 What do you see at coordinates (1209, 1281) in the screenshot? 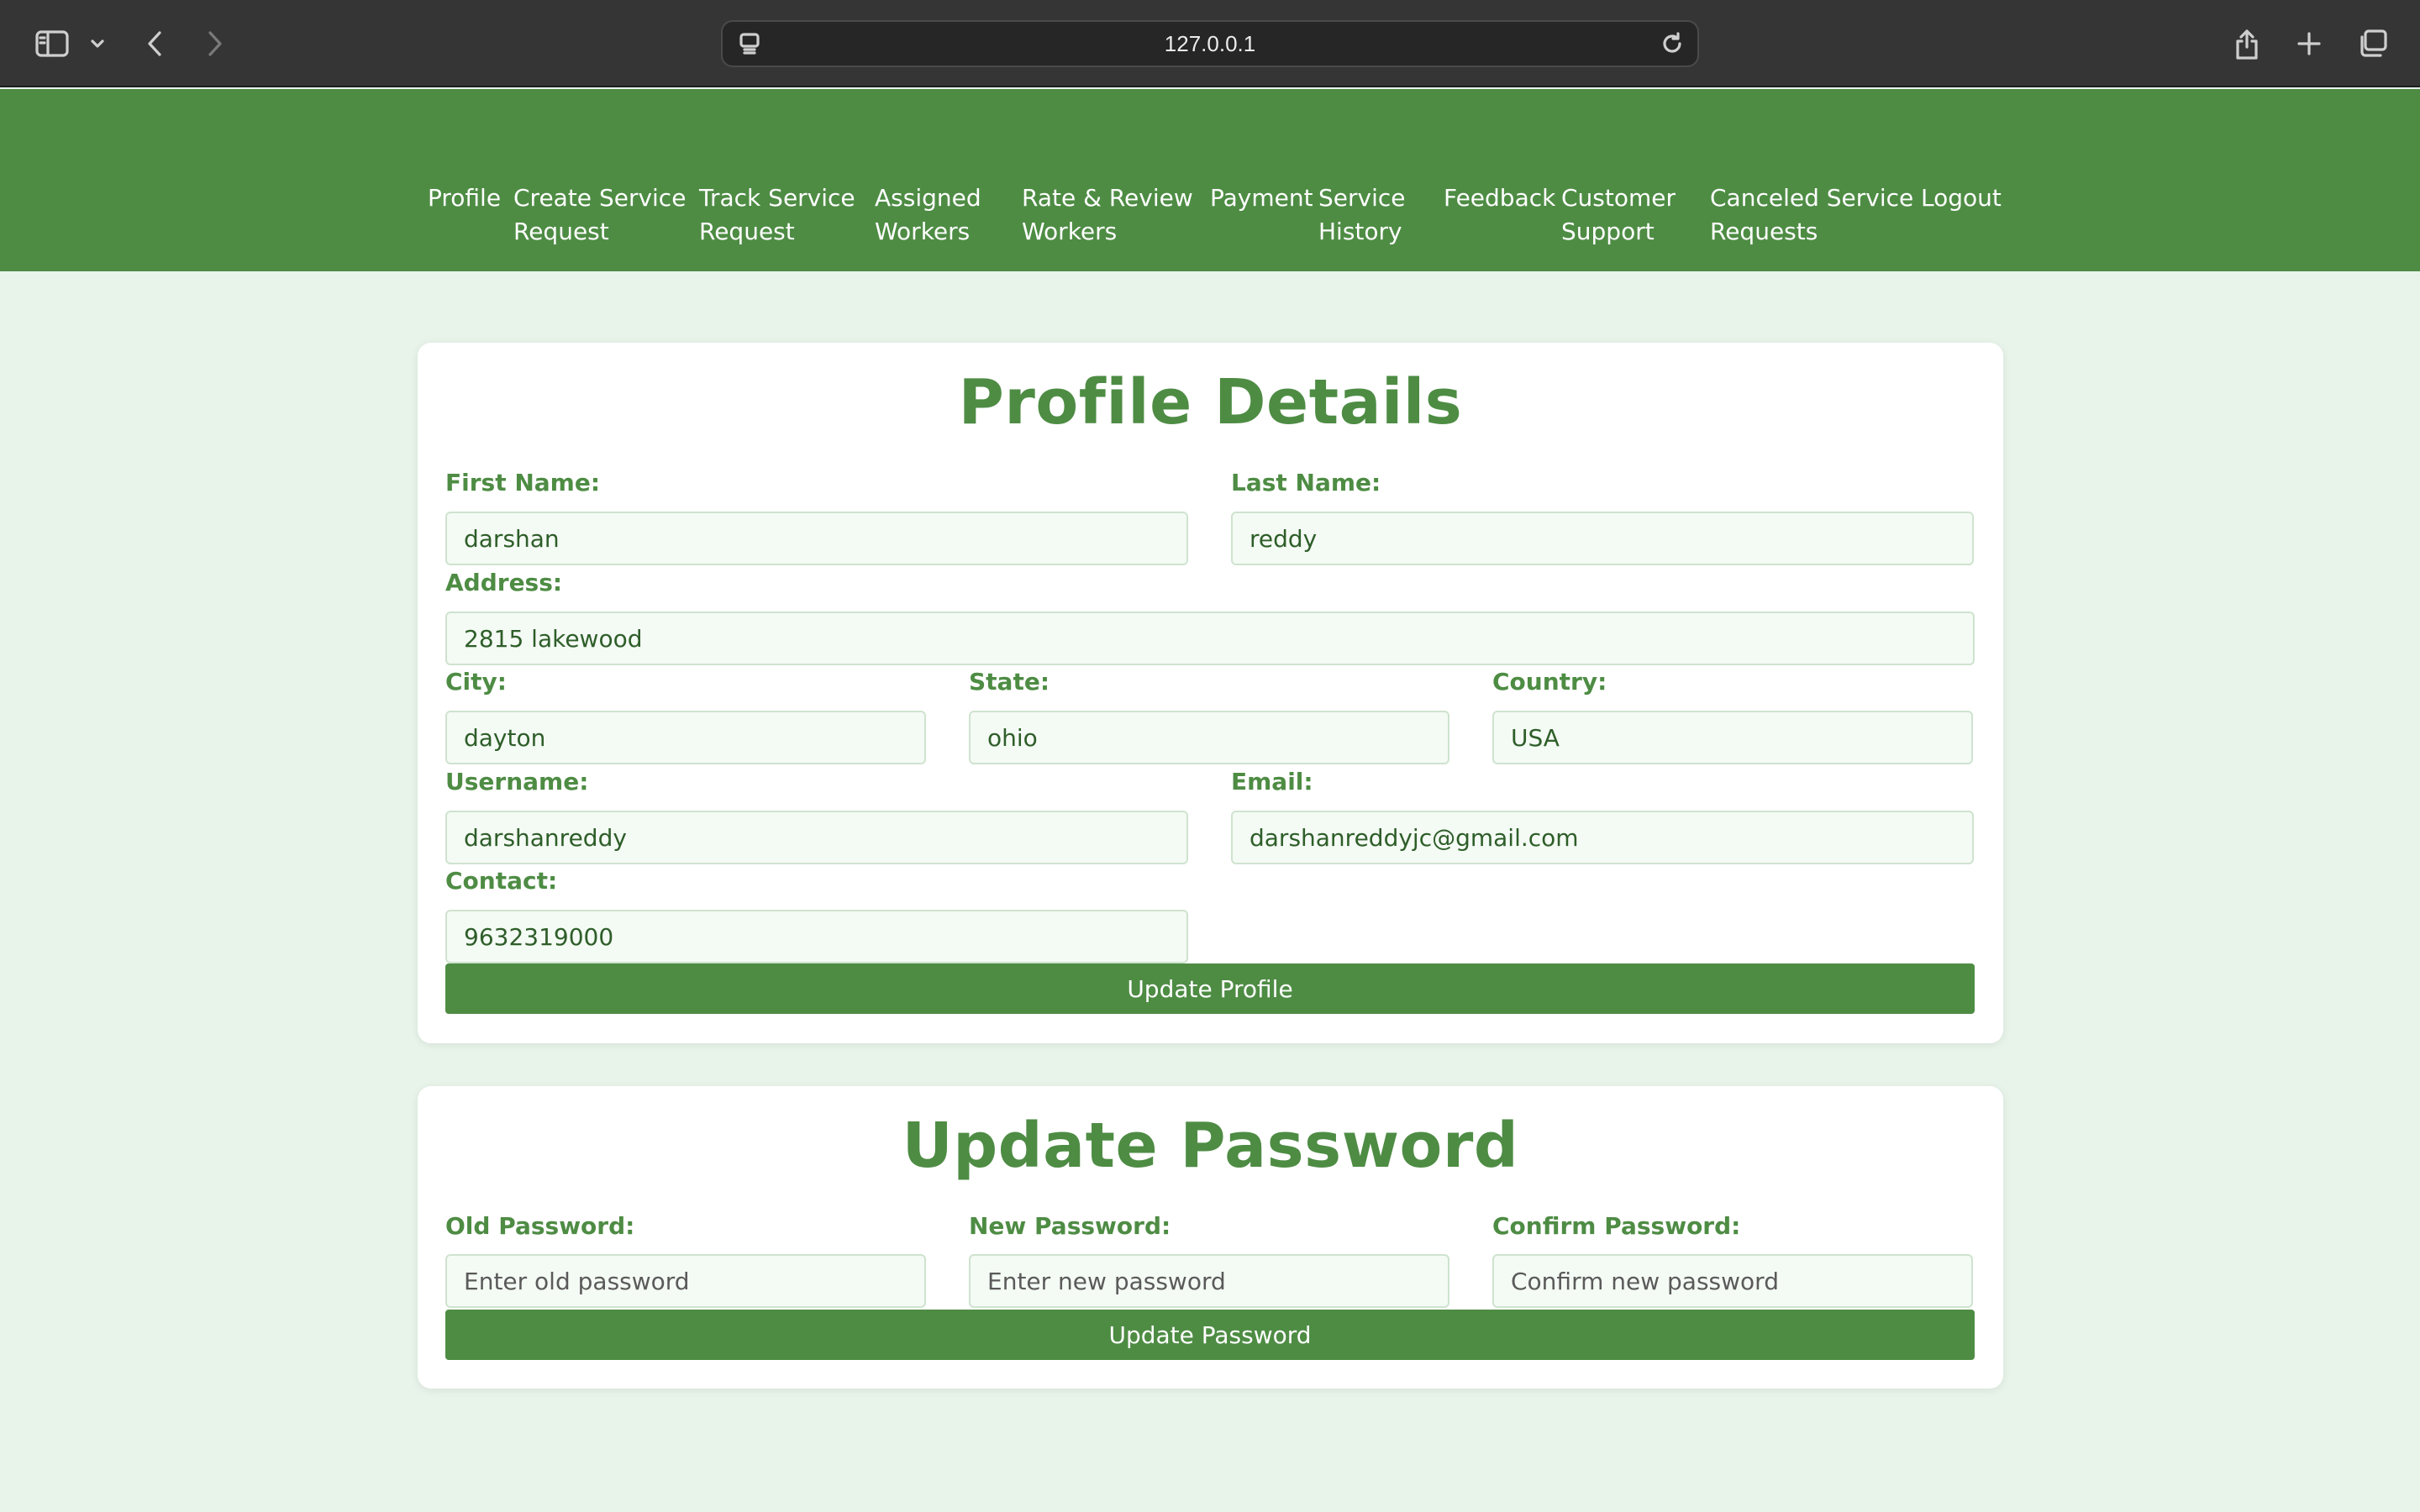
I see `new-password-input` at bounding box center [1209, 1281].